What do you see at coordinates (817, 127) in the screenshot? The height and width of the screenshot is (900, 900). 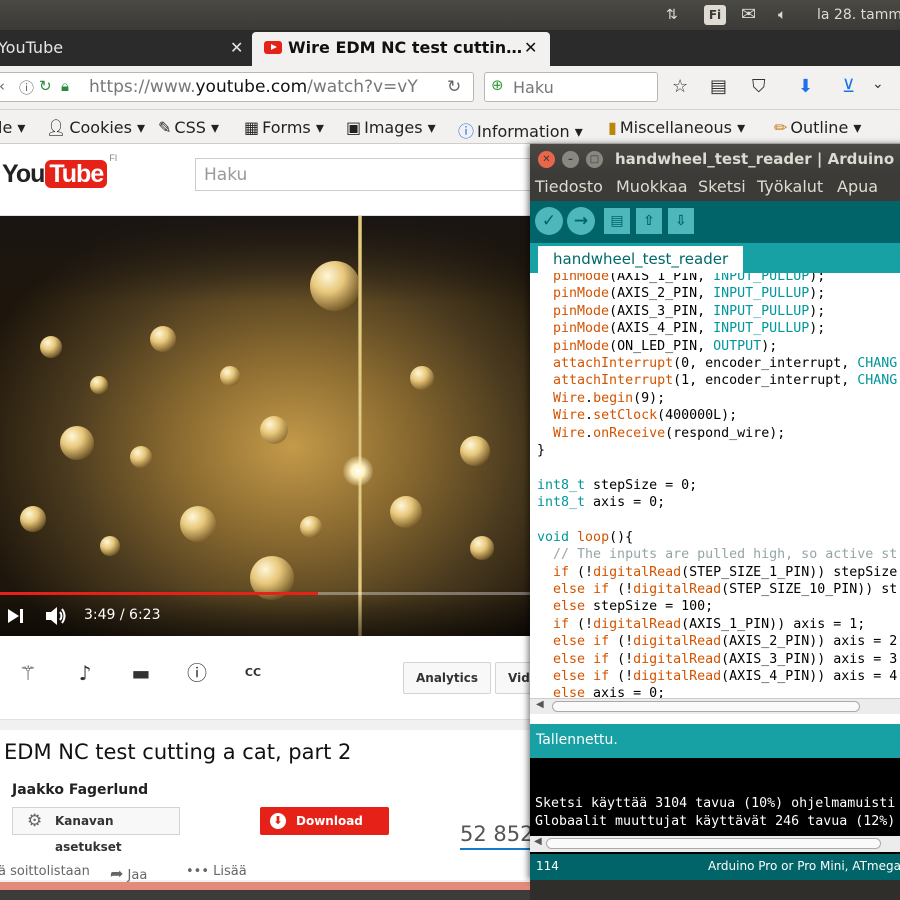 I see `dev-menu-outline: ✏ Outline ▾` at bounding box center [817, 127].